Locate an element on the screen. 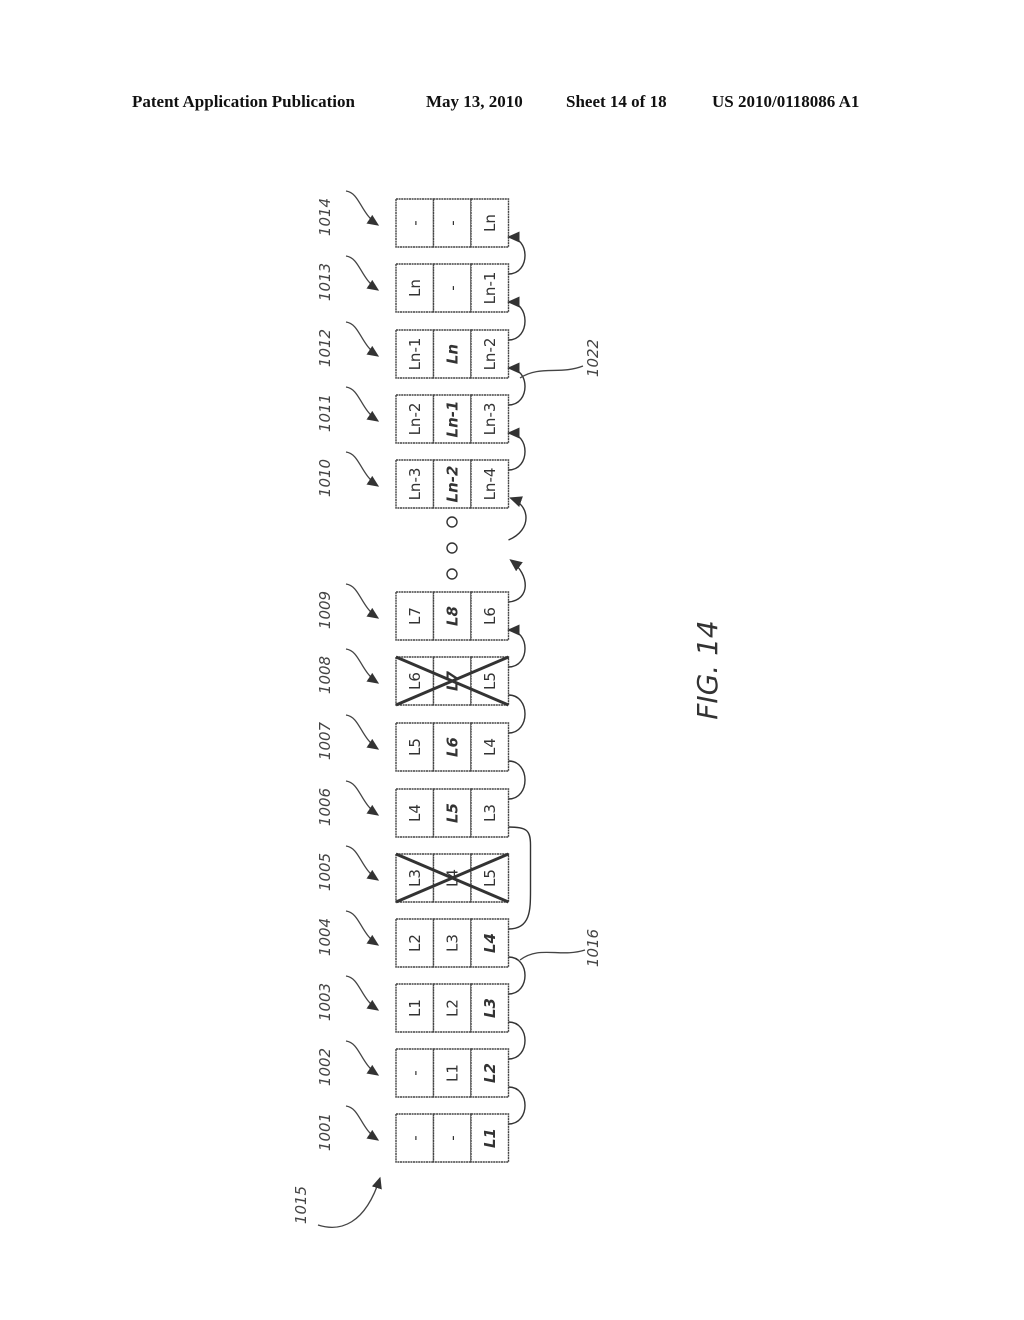 This screenshot has height=1320, width=1024. record-1008: L6L7L5 is located at coordinates (452, 681).